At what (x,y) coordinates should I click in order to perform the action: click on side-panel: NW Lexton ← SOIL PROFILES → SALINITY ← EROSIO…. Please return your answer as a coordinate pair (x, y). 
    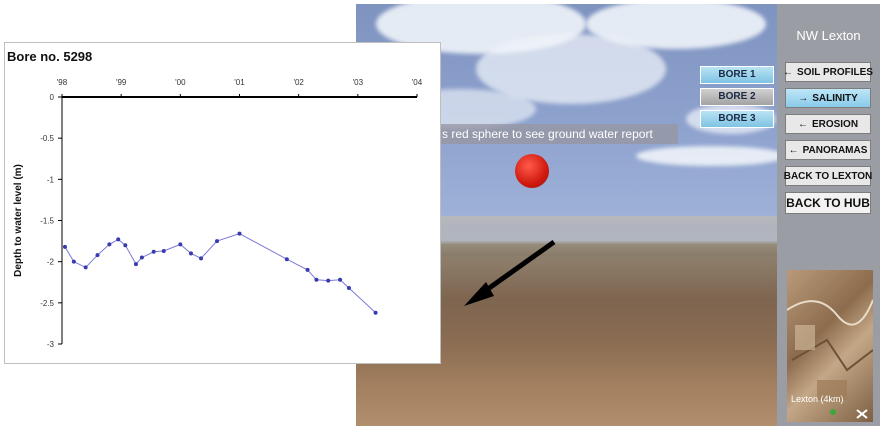
    Looking at the image, I should click on (828, 215).